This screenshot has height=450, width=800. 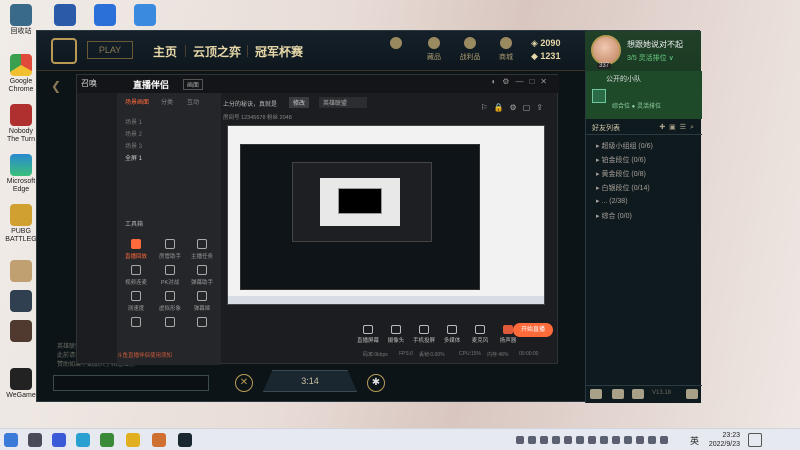 I want to click on friend-group: ▸ 铂金段位 (0/6), so click(x=621, y=160).